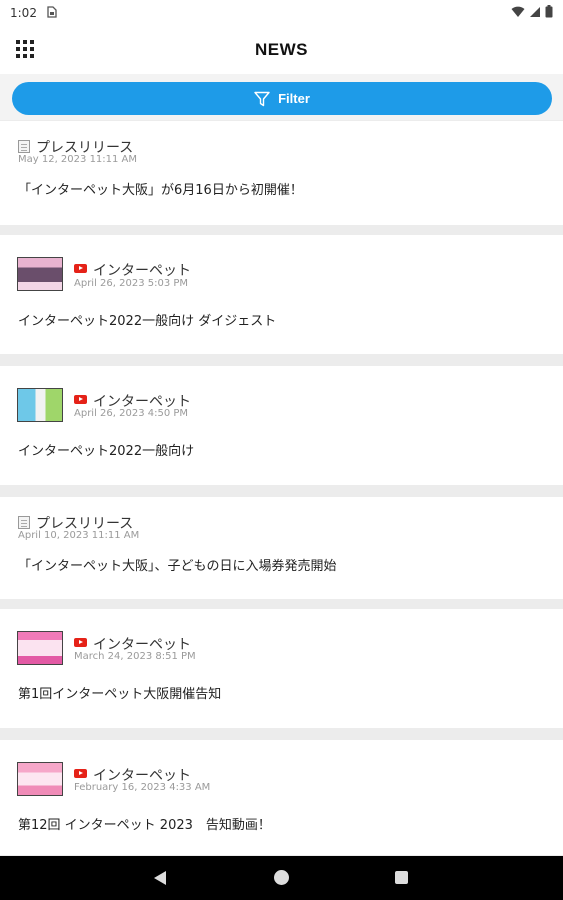 The width and height of the screenshot is (563, 900). Describe the element at coordinates (142, 271) in the screenshot. I see `news-source: インターペット` at that location.